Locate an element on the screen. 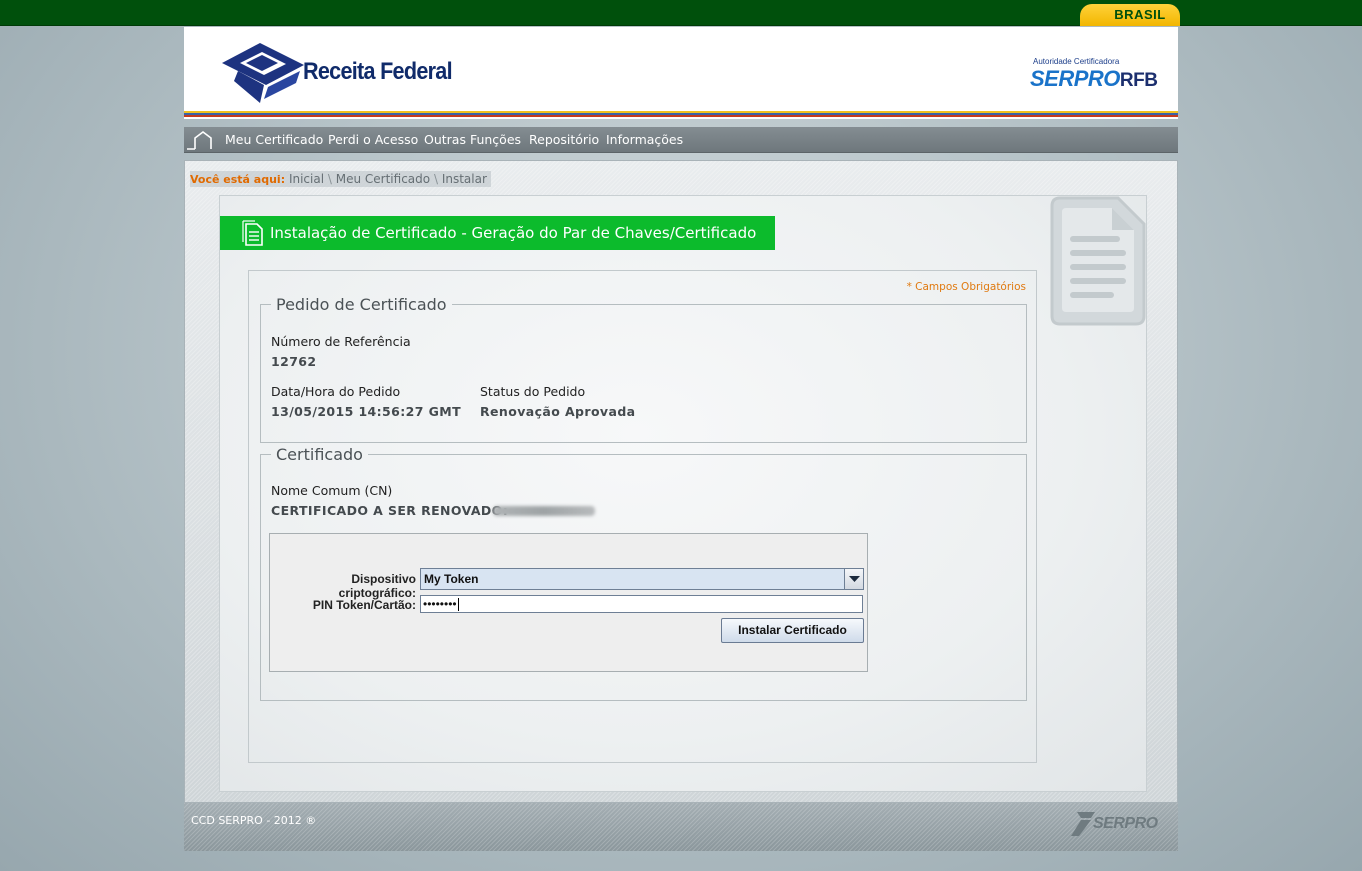 This screenshot has width=1362, height=871. pin-label: PIN Token/Cartão: is located at coordinates (364, 605).